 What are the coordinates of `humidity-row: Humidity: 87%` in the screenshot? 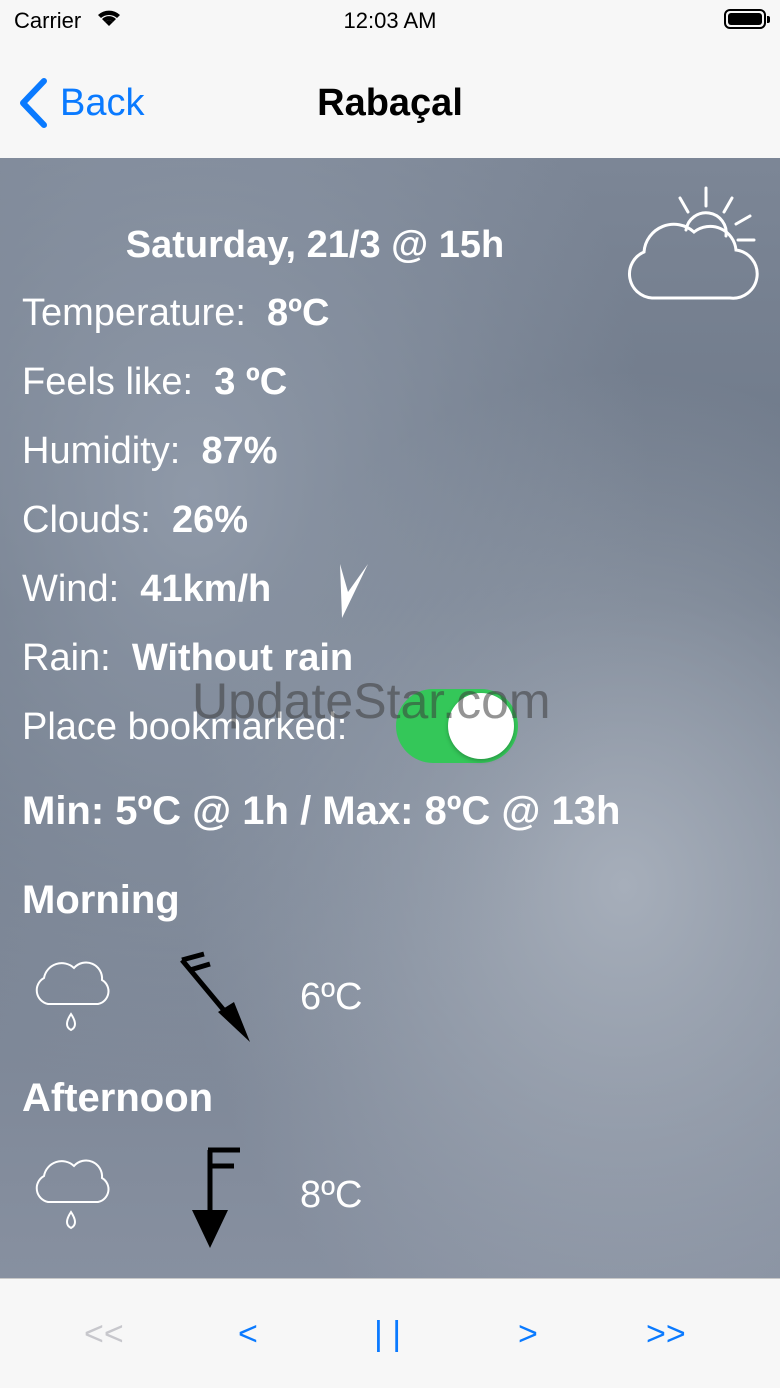 It's located at (150, 451).